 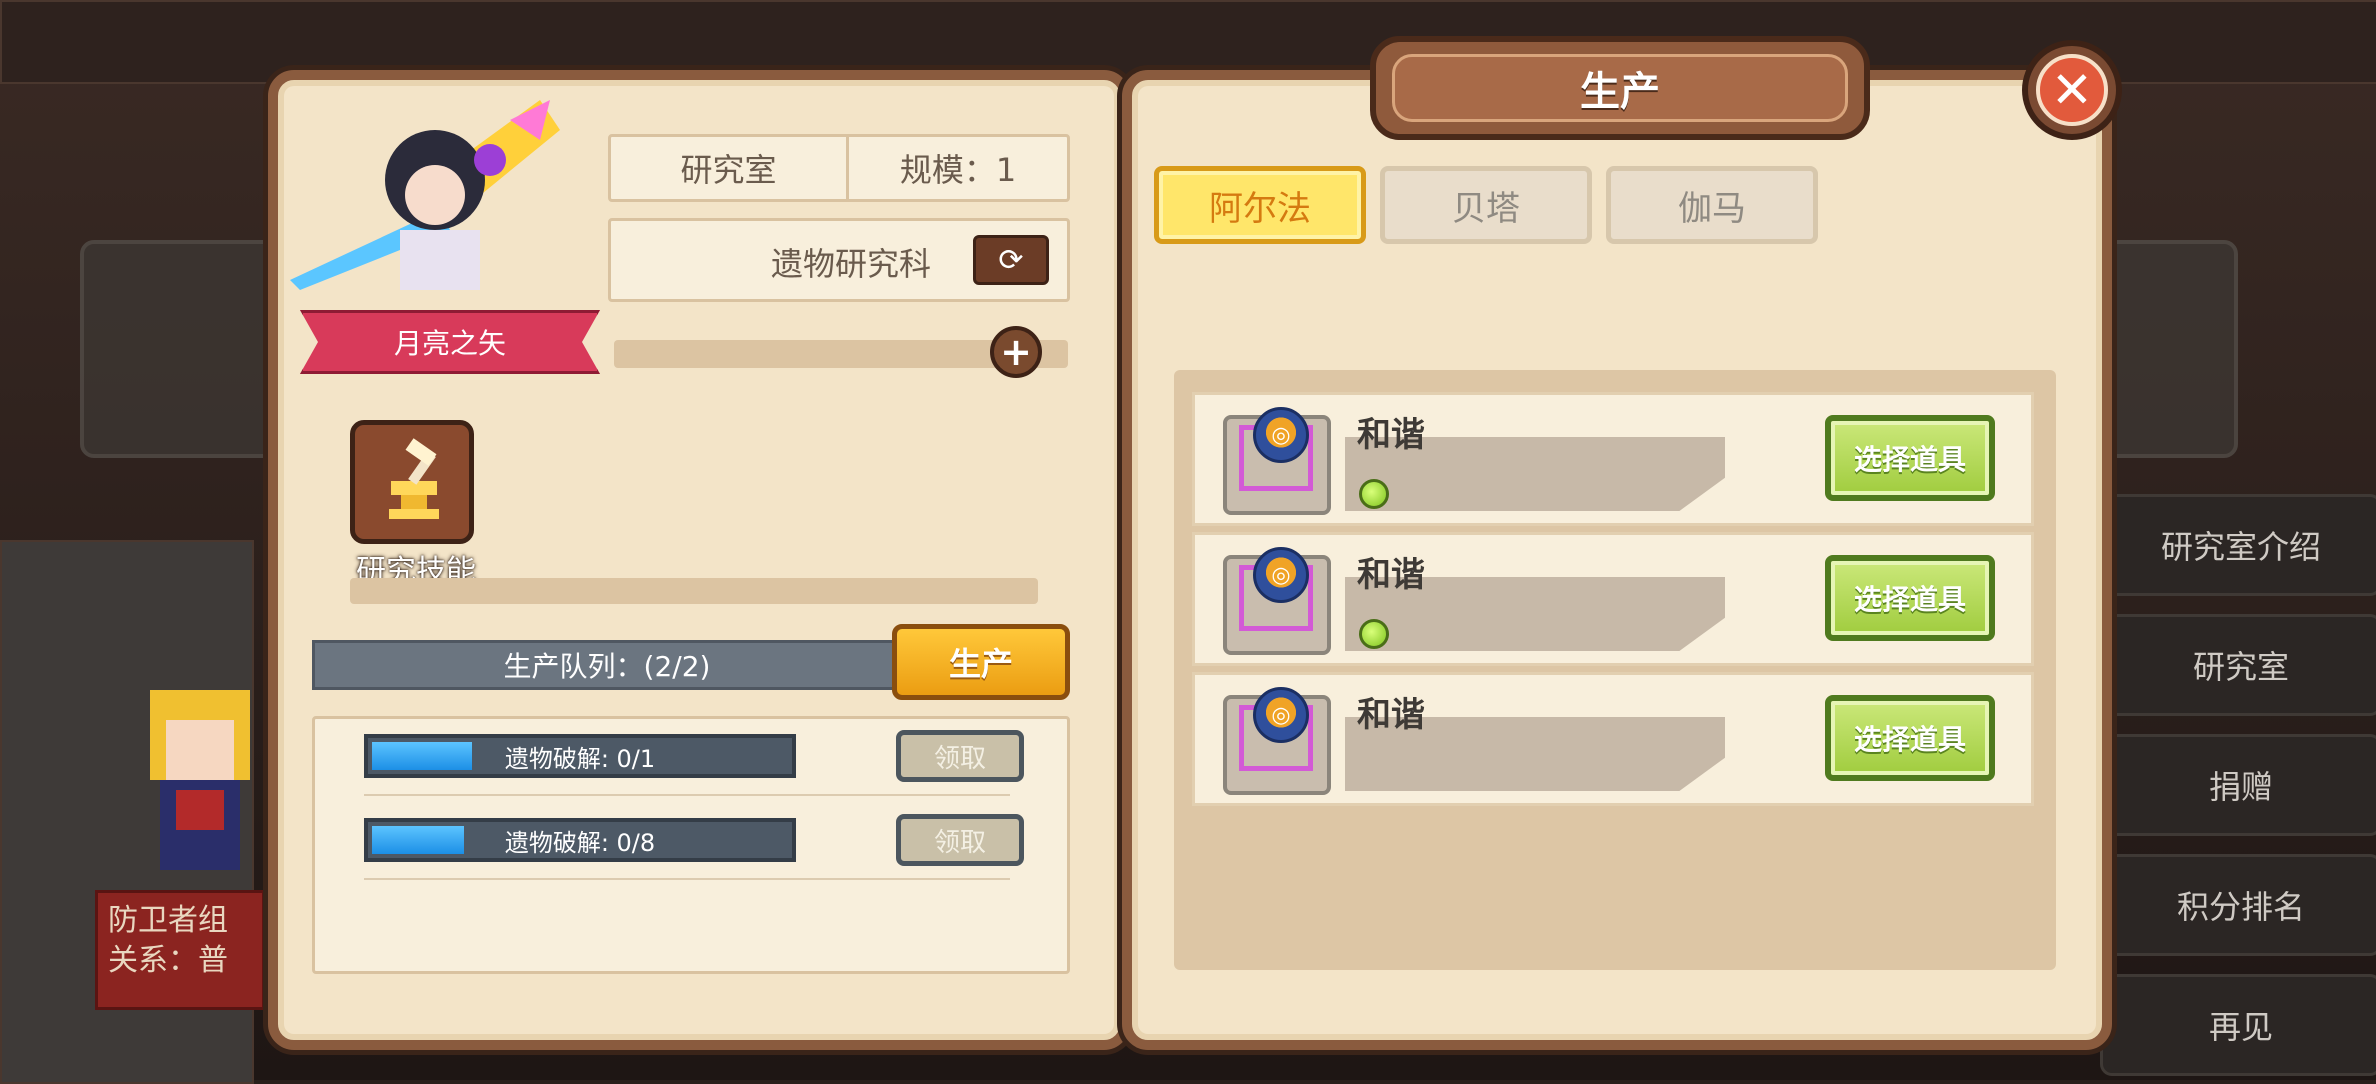 I want to click on production-title: 生产, so click(x=1620, y=88).